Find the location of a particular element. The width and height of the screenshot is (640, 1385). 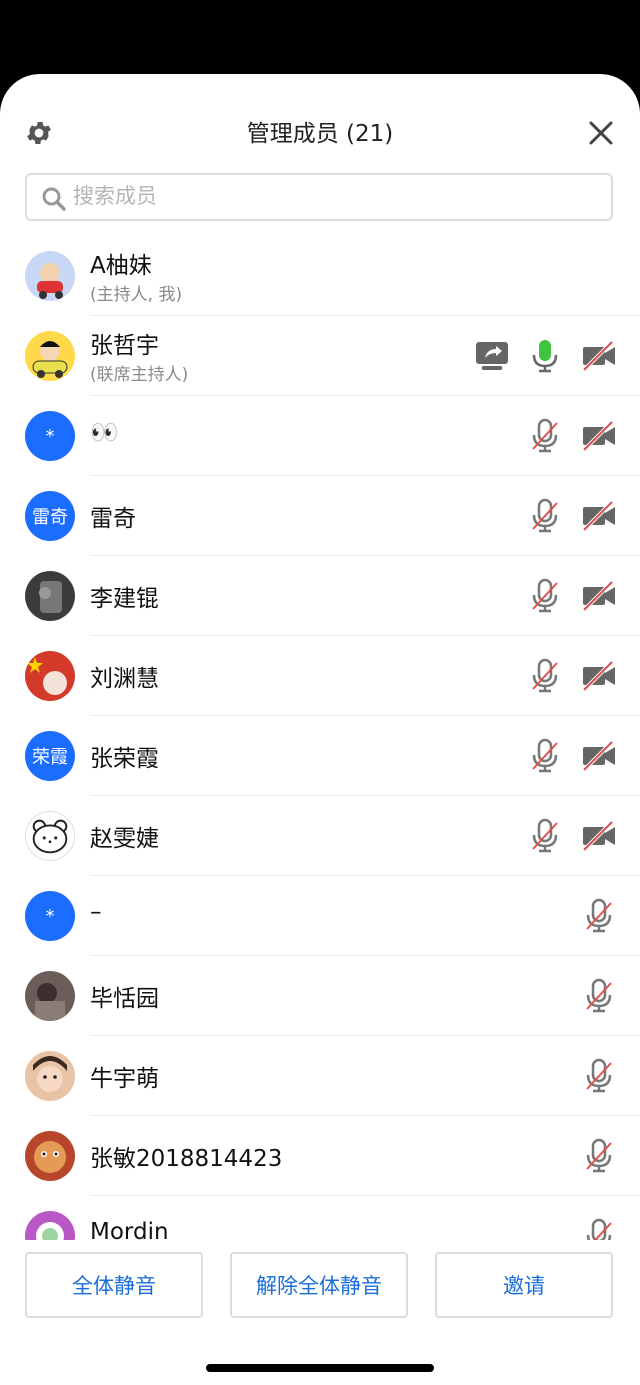

member-name: 张哲宇 is located at coordinates (124, 346).